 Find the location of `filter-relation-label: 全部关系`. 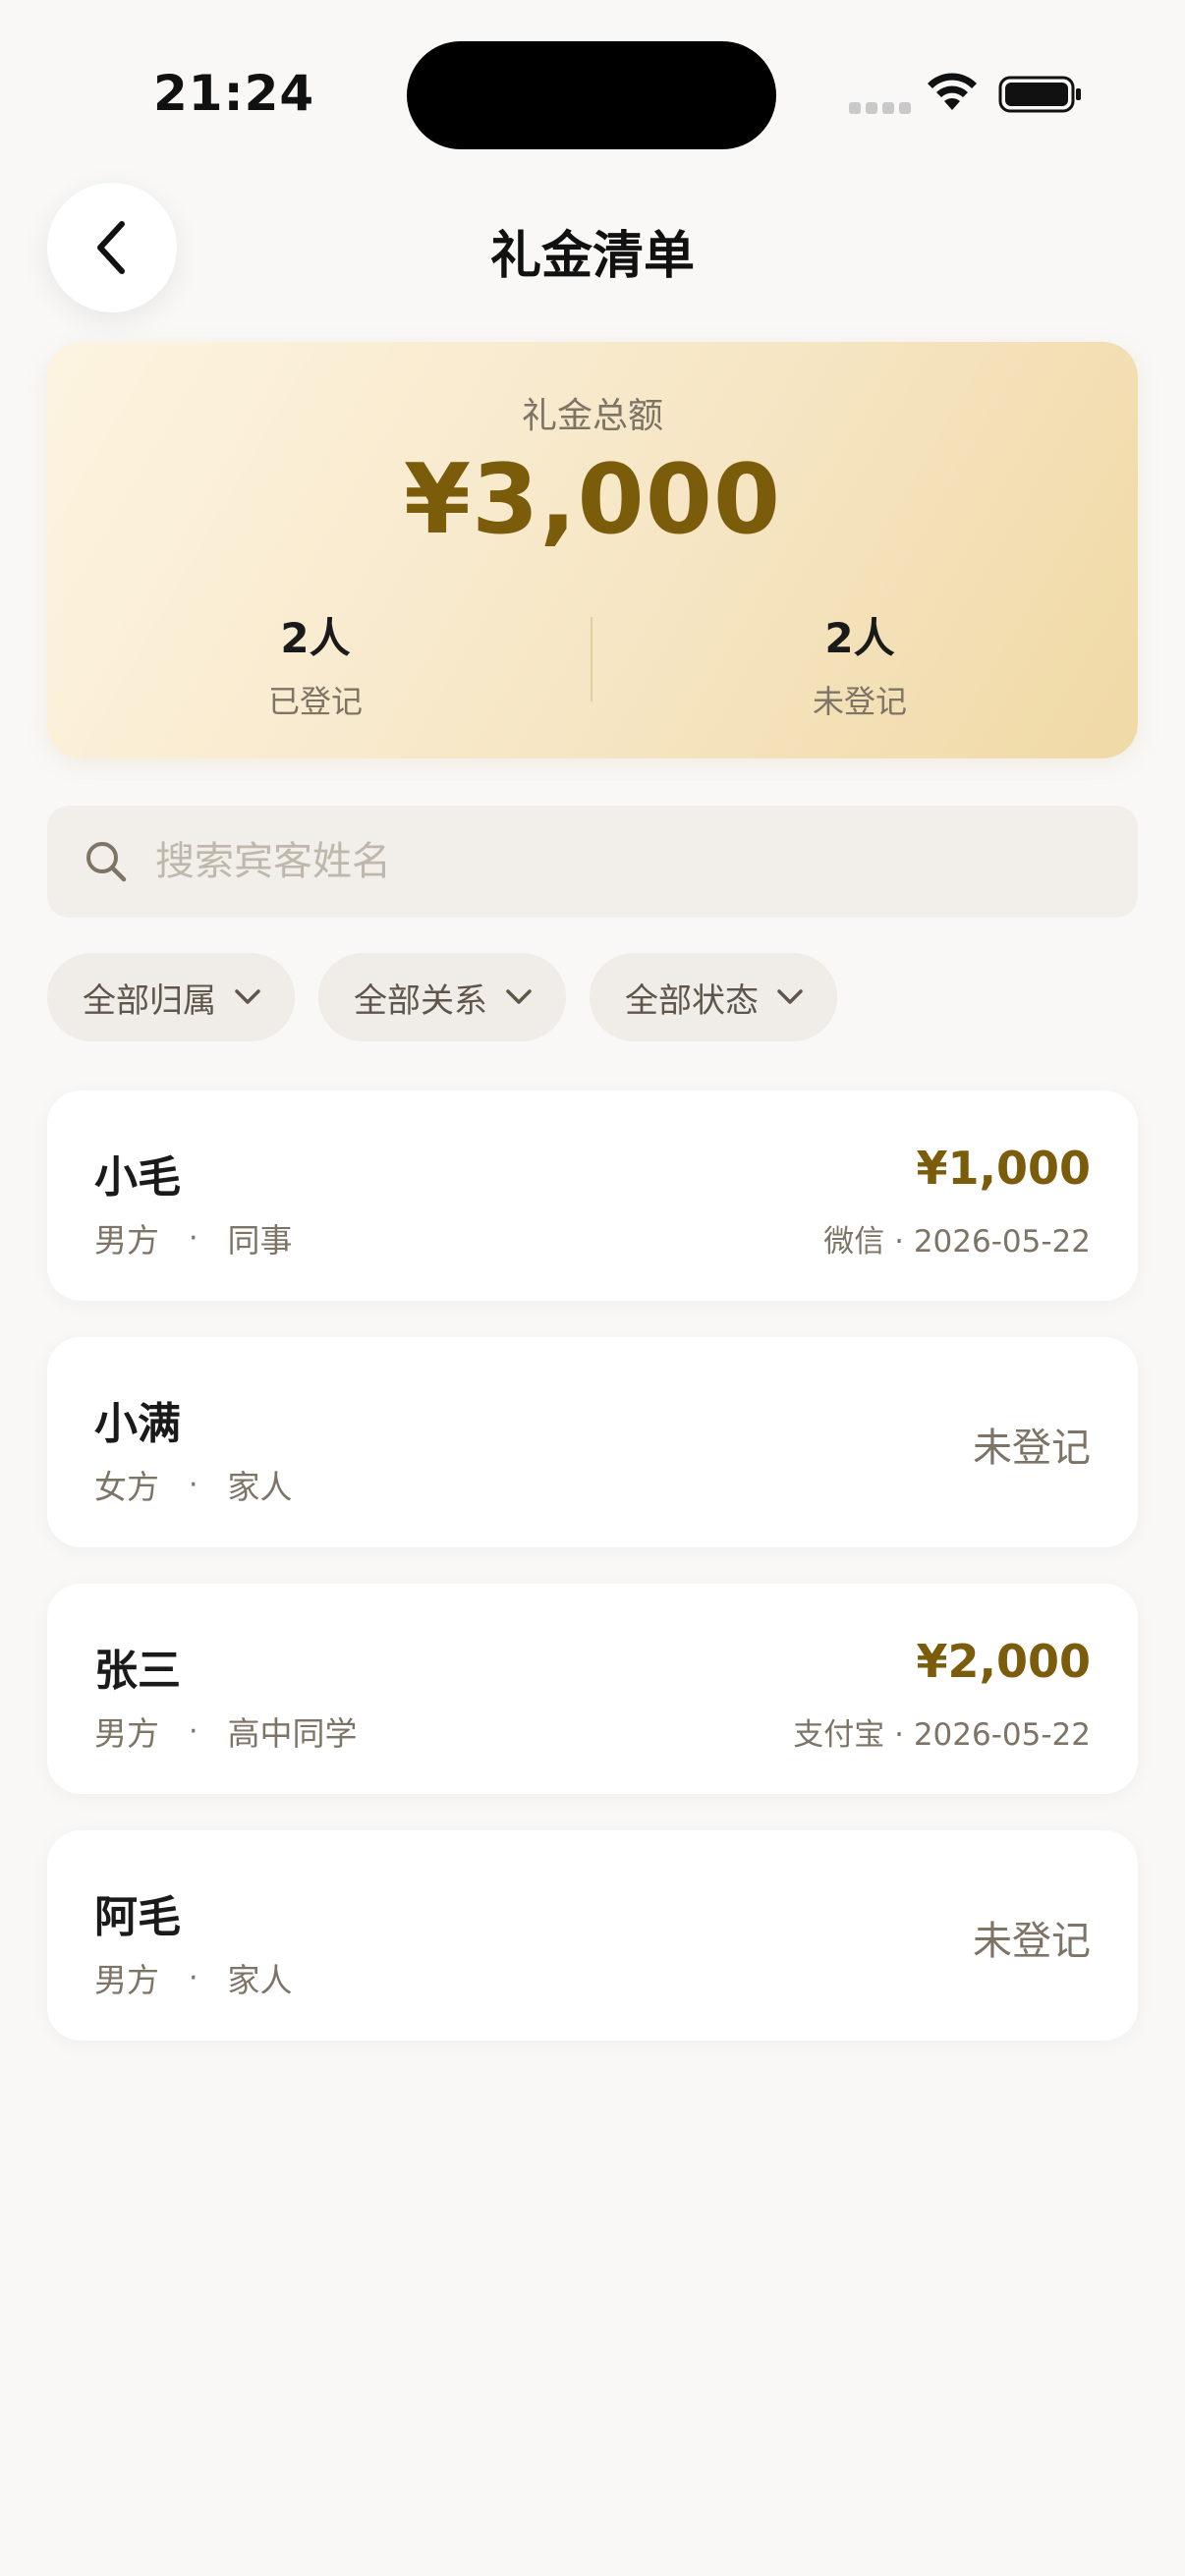

filter-relation-label: 全部关系 is located at coordinates (421, 1000).